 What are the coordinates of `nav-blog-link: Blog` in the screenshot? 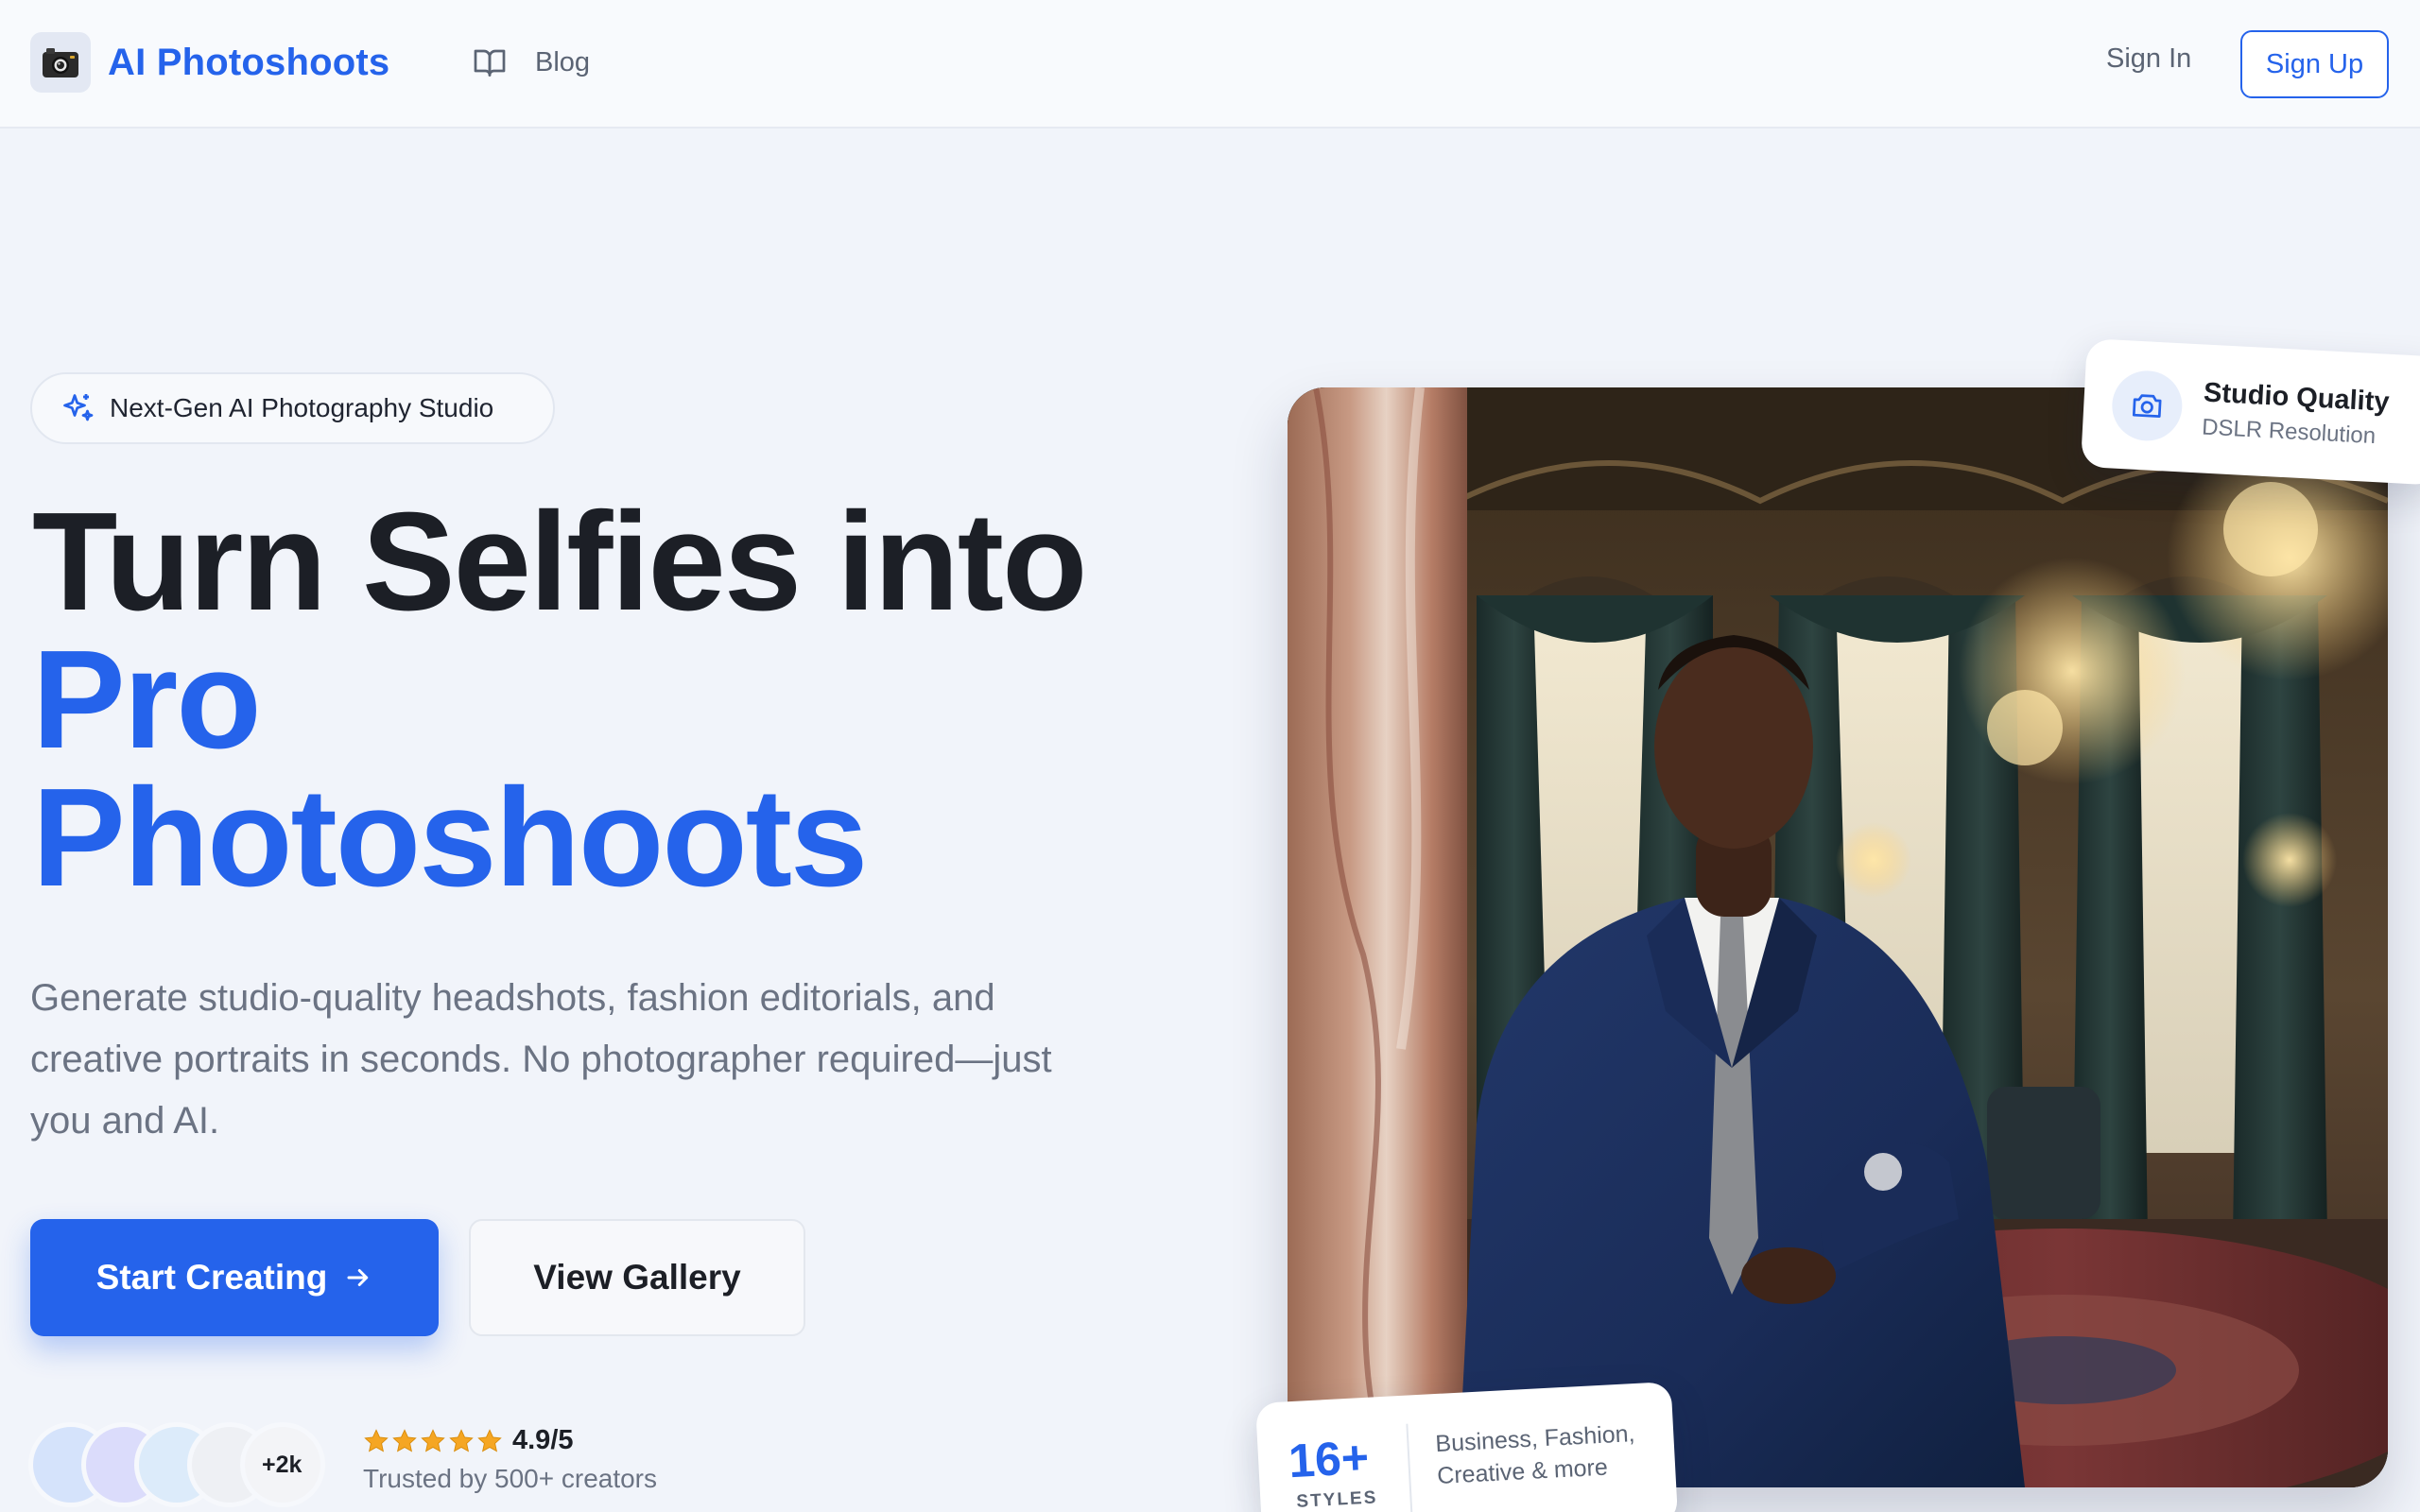 It's located at (531, 62).